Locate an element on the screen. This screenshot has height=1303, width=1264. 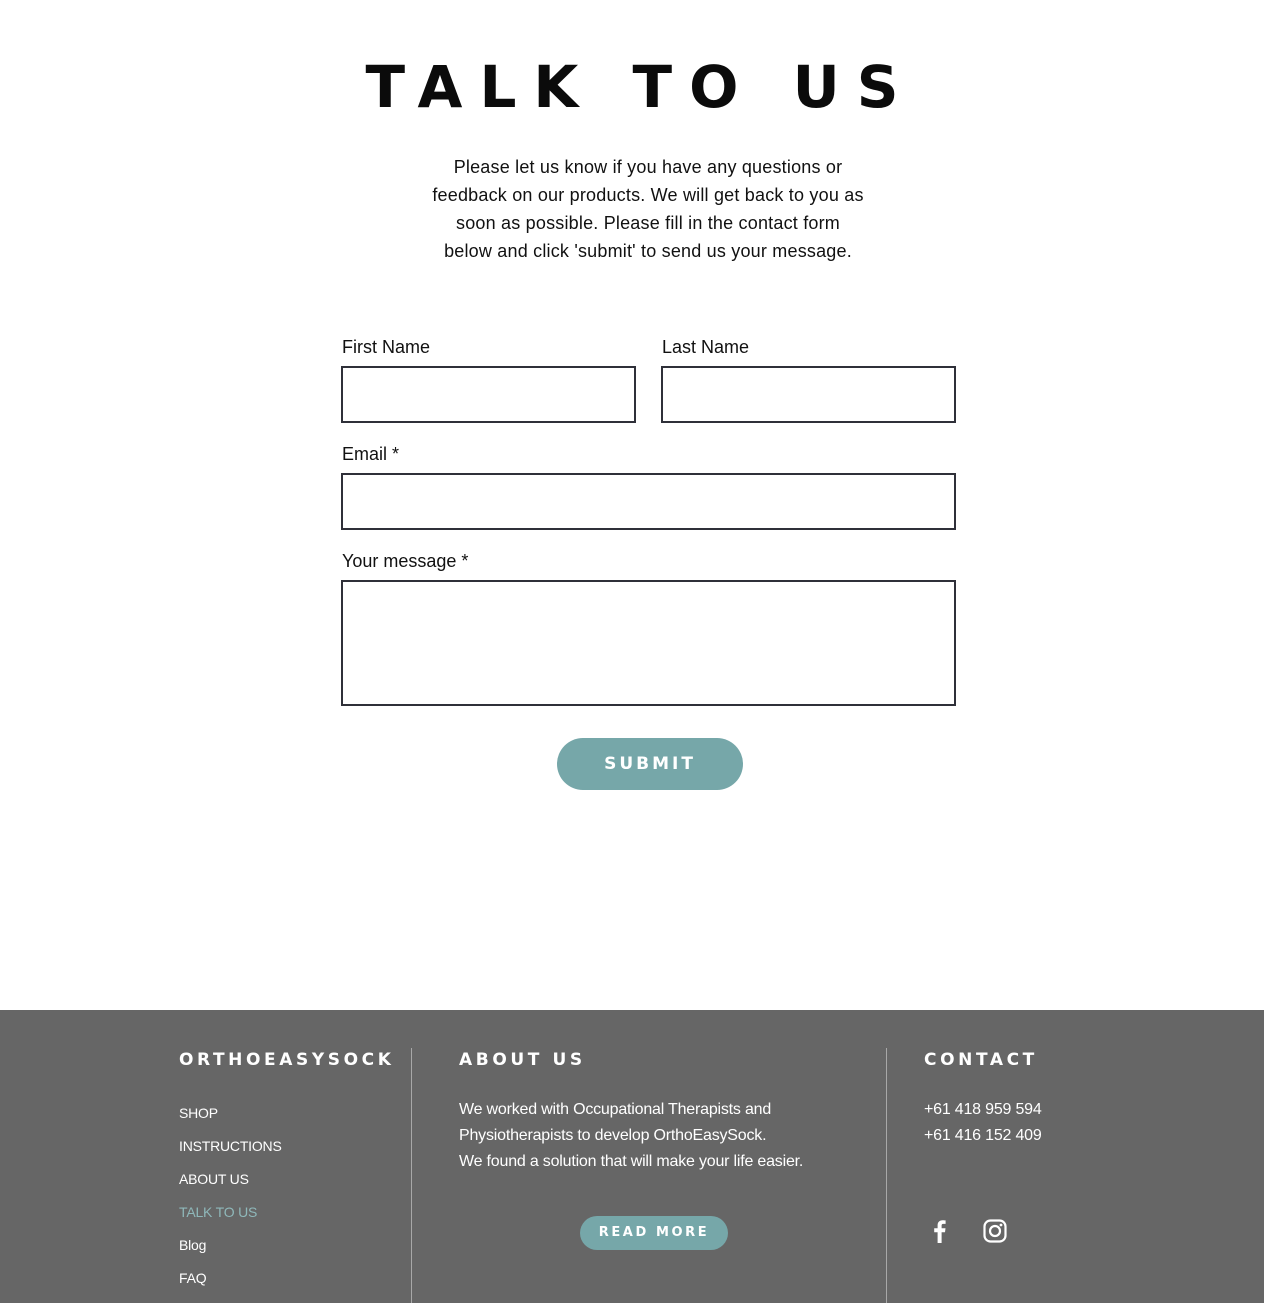
last-name-label: Last Name is located at coordinates (706, 347).